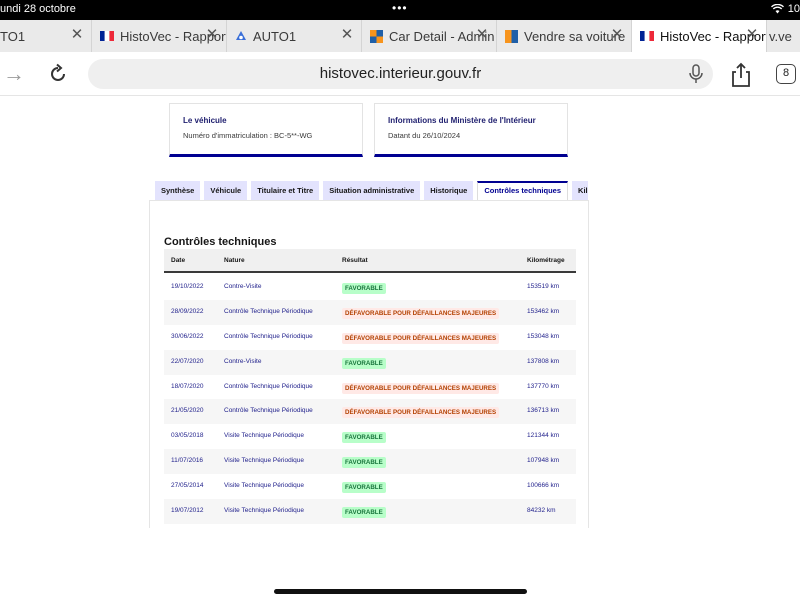 The width and height of the screenshot is (800, 600). What do you see at coordinates (178, 260) in the screenshot?
I see `header-date: Date` at bounding box center [178, 260].